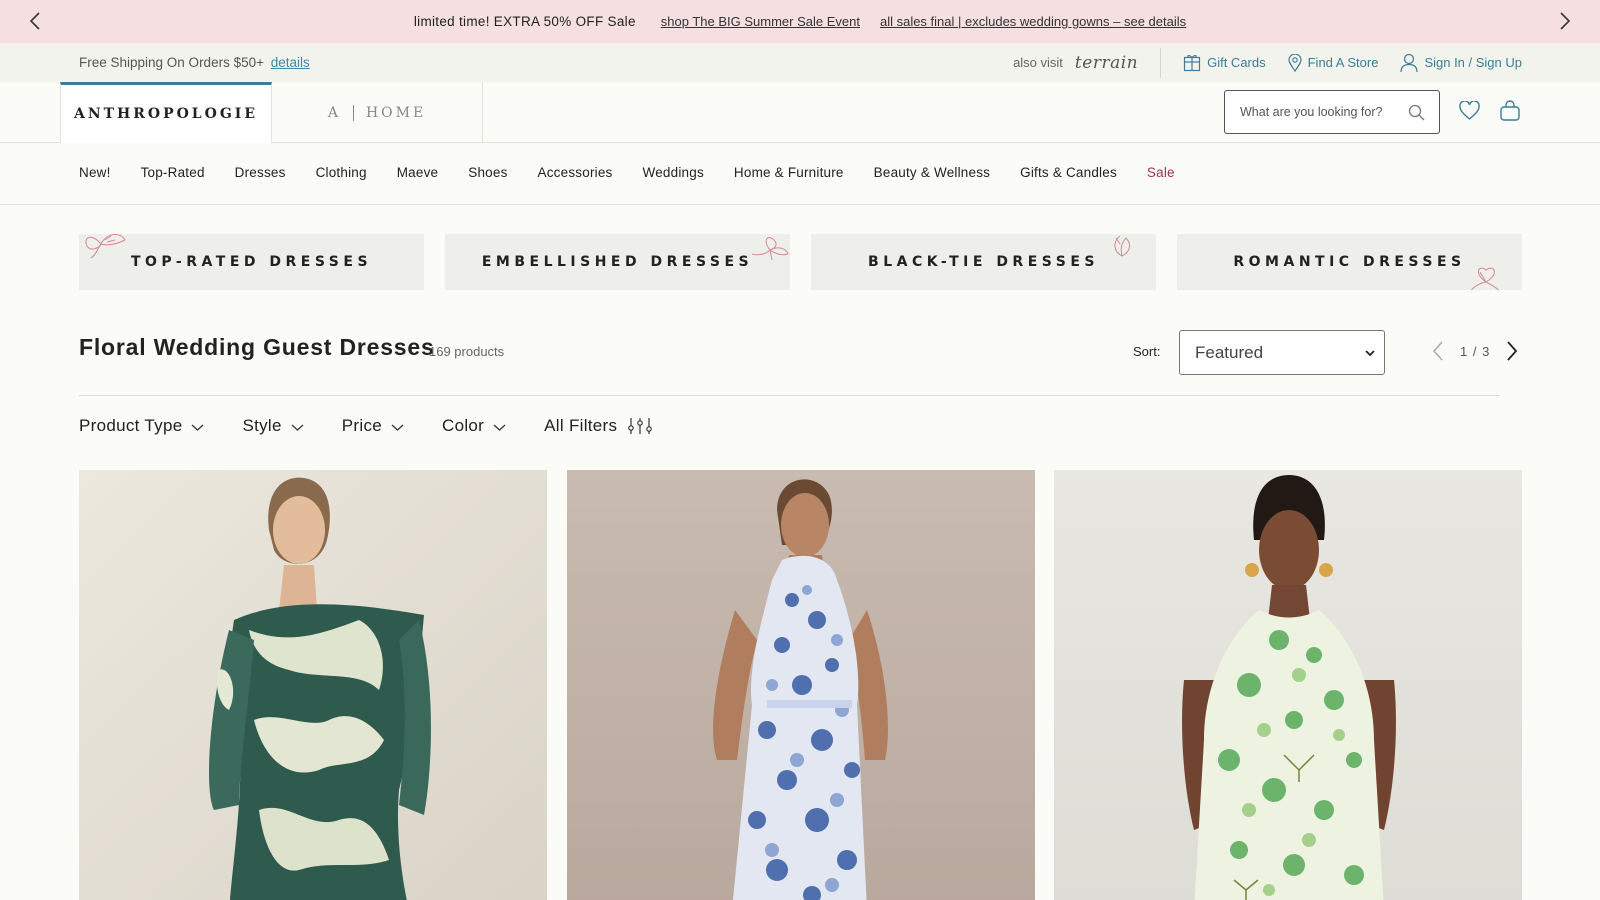 The width and height of the screenshot is (1600, 900). Describe the element at coordinates (1038, 62) in the screenshot. I see `also-visit-label: also visit` at that location.